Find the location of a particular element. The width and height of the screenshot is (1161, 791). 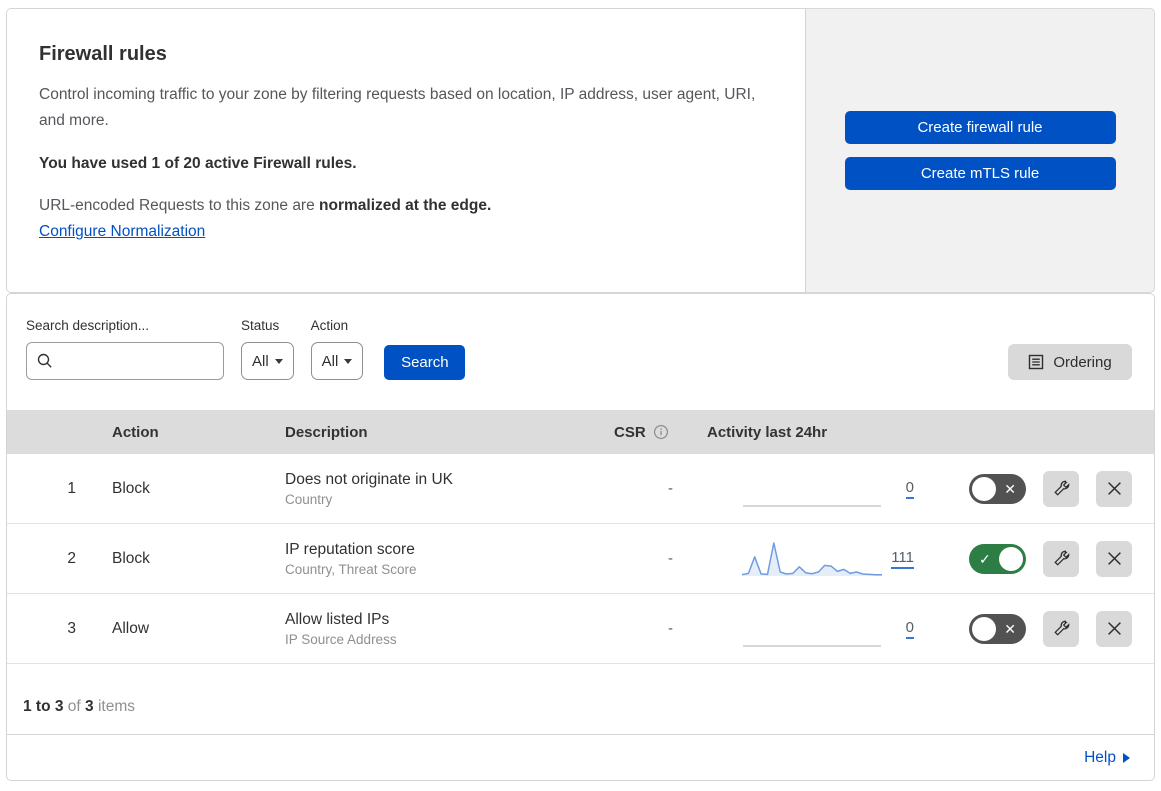

help-link: Help is located at coordinates (1107, 758).